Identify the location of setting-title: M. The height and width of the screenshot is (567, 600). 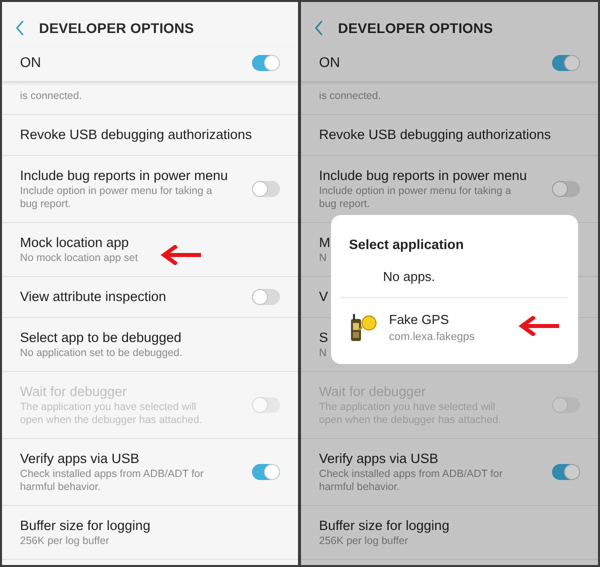
(324, 243).